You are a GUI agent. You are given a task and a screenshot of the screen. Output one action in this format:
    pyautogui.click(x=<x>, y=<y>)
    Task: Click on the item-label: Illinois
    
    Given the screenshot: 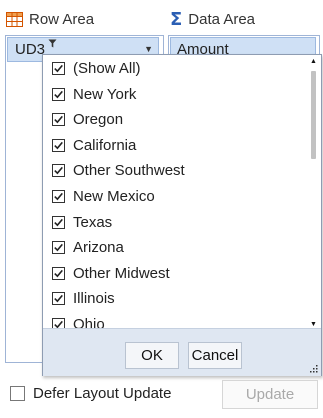 What is the action you would take?
    pyautogui.click(x=94, y=299)
    